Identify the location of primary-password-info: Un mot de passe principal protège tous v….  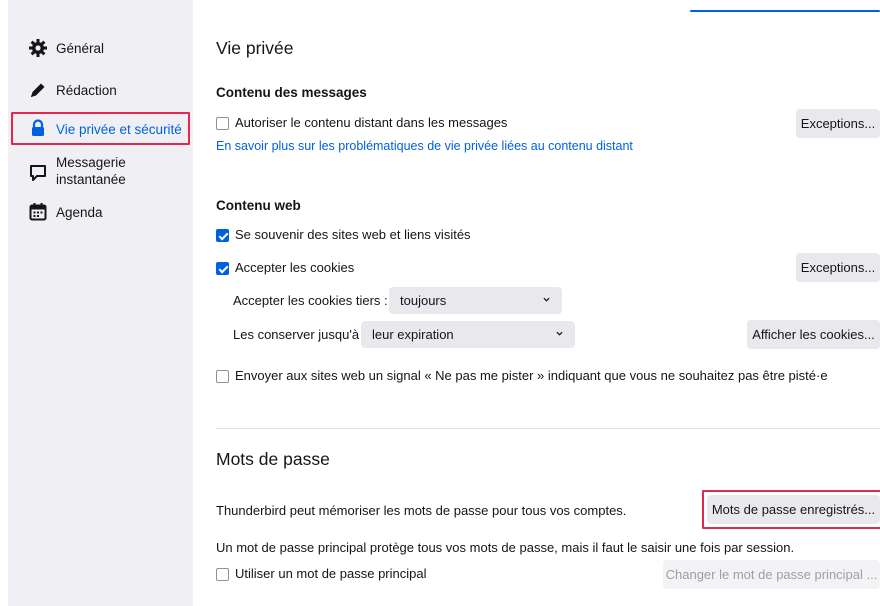
(505, 547).